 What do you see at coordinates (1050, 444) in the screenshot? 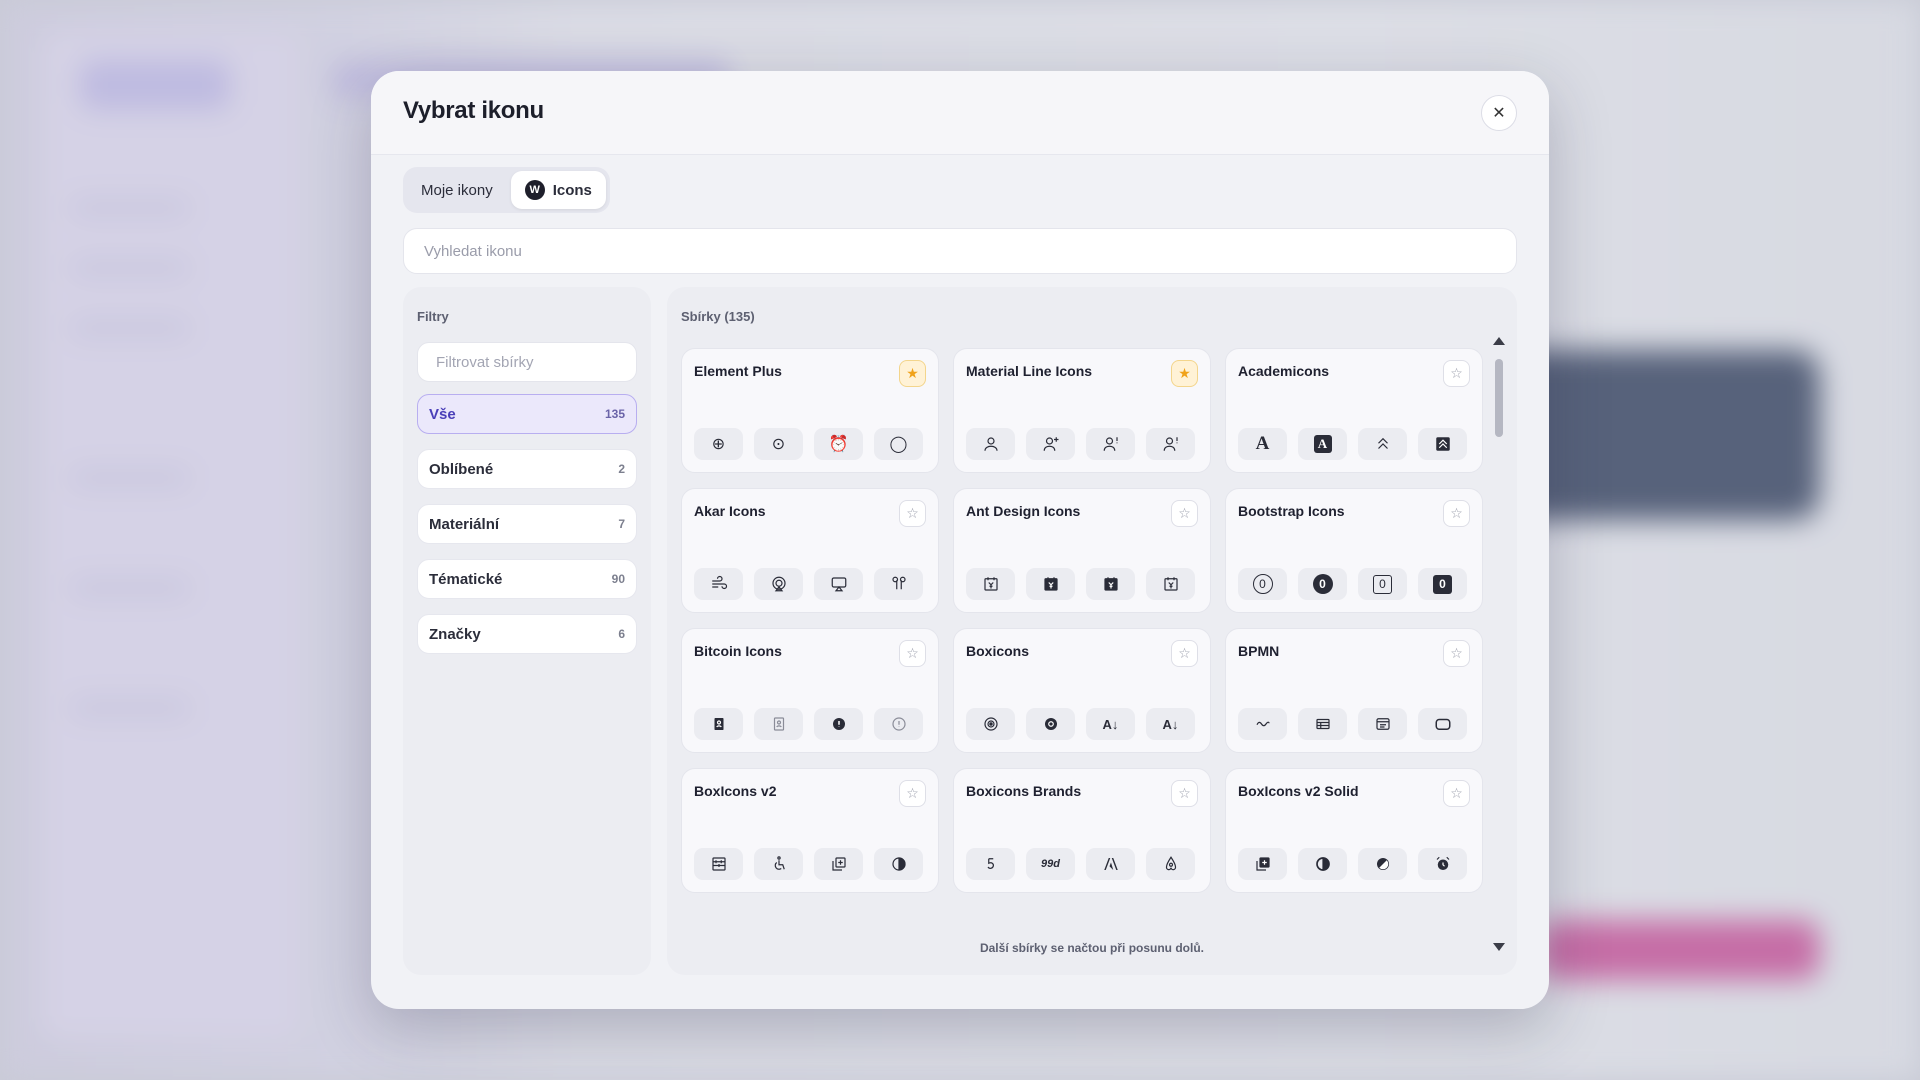
I see `user-plus-icon` at bounding box center [1050, 444].